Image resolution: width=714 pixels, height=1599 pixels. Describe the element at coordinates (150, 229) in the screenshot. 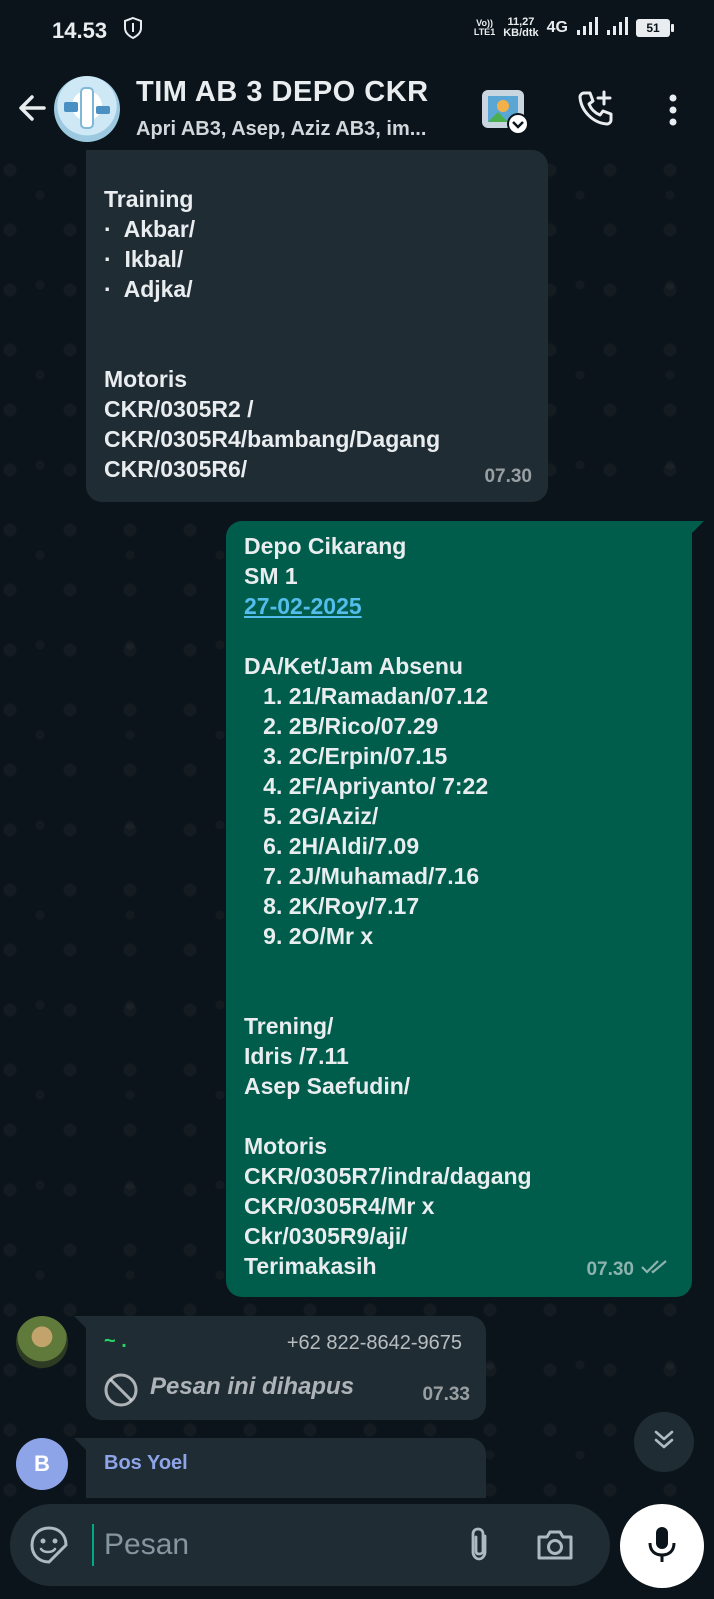

I see `message-line: · Akbar/` at that location.